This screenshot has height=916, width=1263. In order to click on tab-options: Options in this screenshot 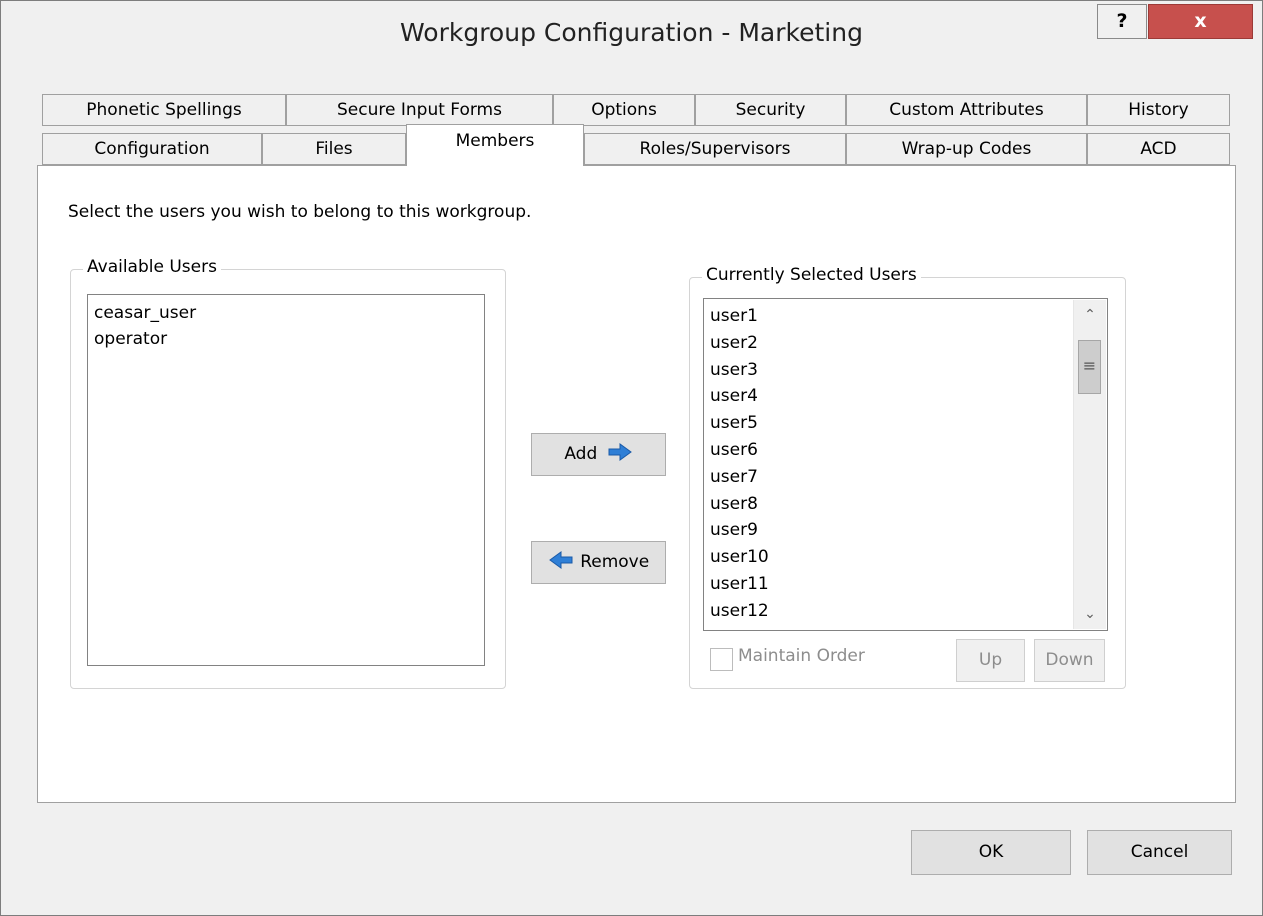, I will do `click(624, 110)`.